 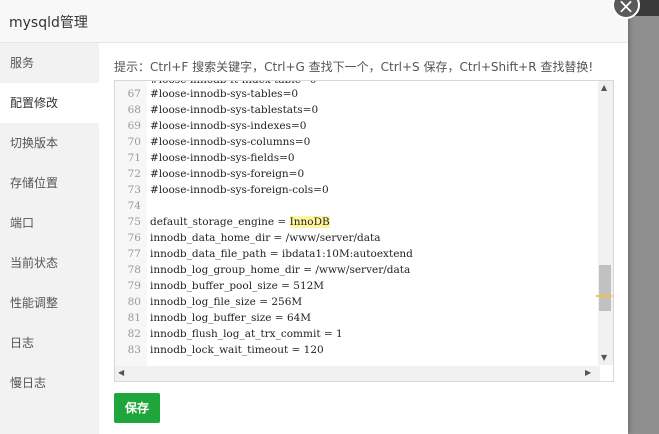 I want to click on sidebar-item-port: 端口, so click(x=49, y=223).